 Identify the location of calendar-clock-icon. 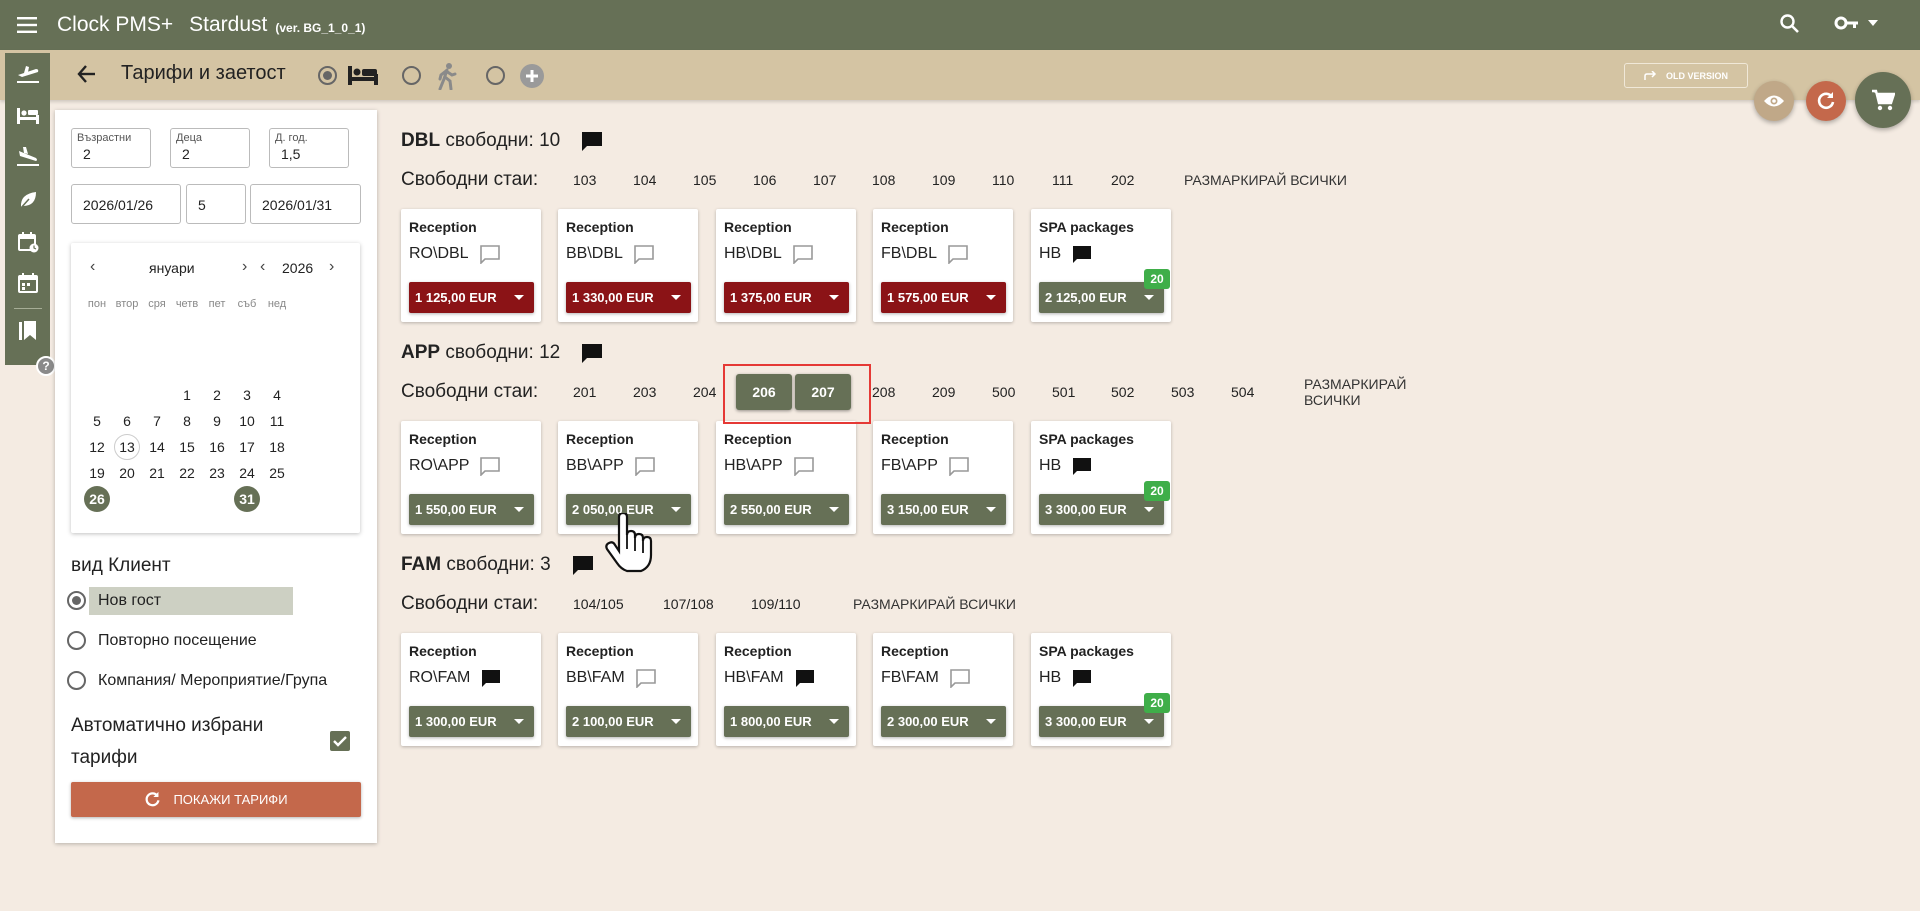
(28, 242).